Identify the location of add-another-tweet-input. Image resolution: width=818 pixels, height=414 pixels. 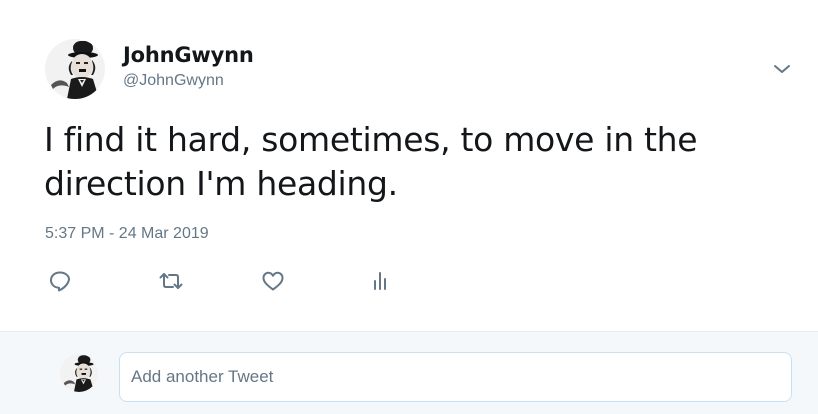
(455, 377).